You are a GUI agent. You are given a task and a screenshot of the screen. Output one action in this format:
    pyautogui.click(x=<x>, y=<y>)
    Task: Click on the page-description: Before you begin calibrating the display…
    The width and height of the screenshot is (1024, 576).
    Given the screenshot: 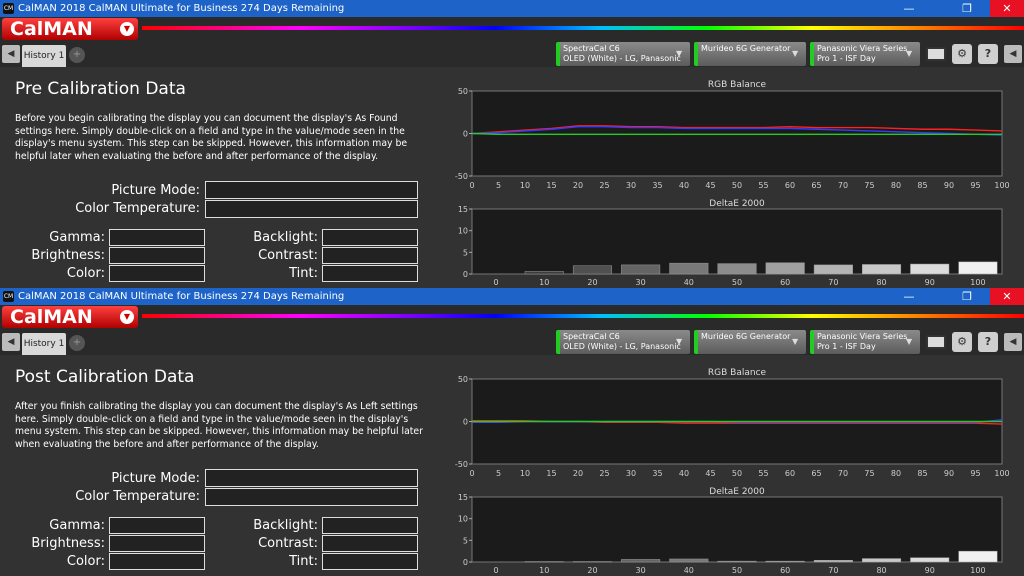 What is the action you would take?
    pyautogui.click(x=211, y=137)
    